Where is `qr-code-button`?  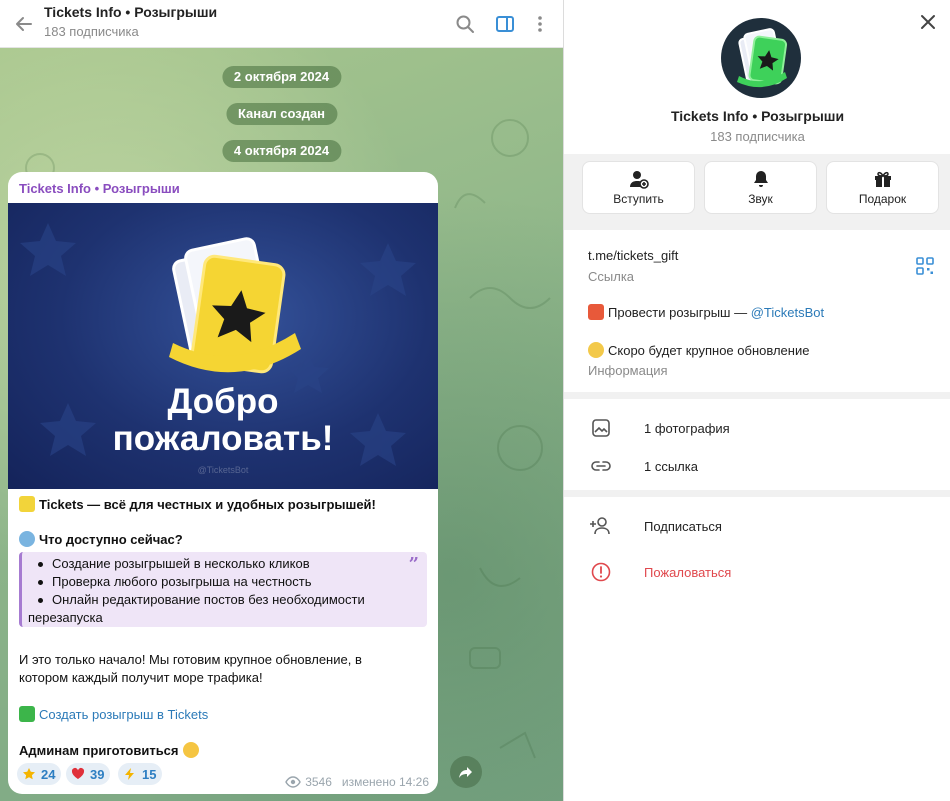 qr-code-button is located at coordinates (925, 266).